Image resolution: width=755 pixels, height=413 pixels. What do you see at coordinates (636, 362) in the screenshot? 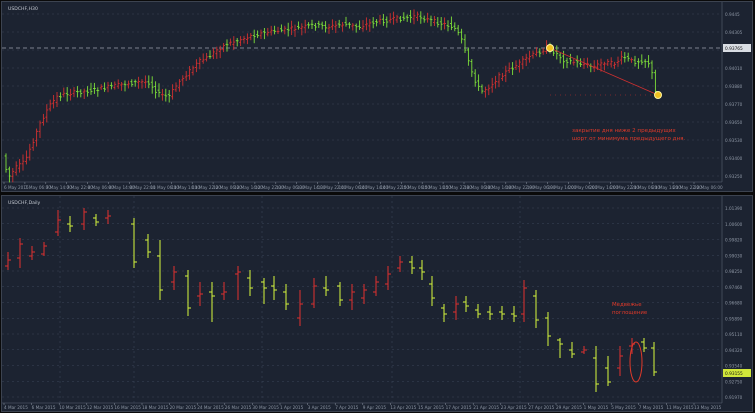
I see `pattern-highlight-ellipse` at bounding box center [636, 362].